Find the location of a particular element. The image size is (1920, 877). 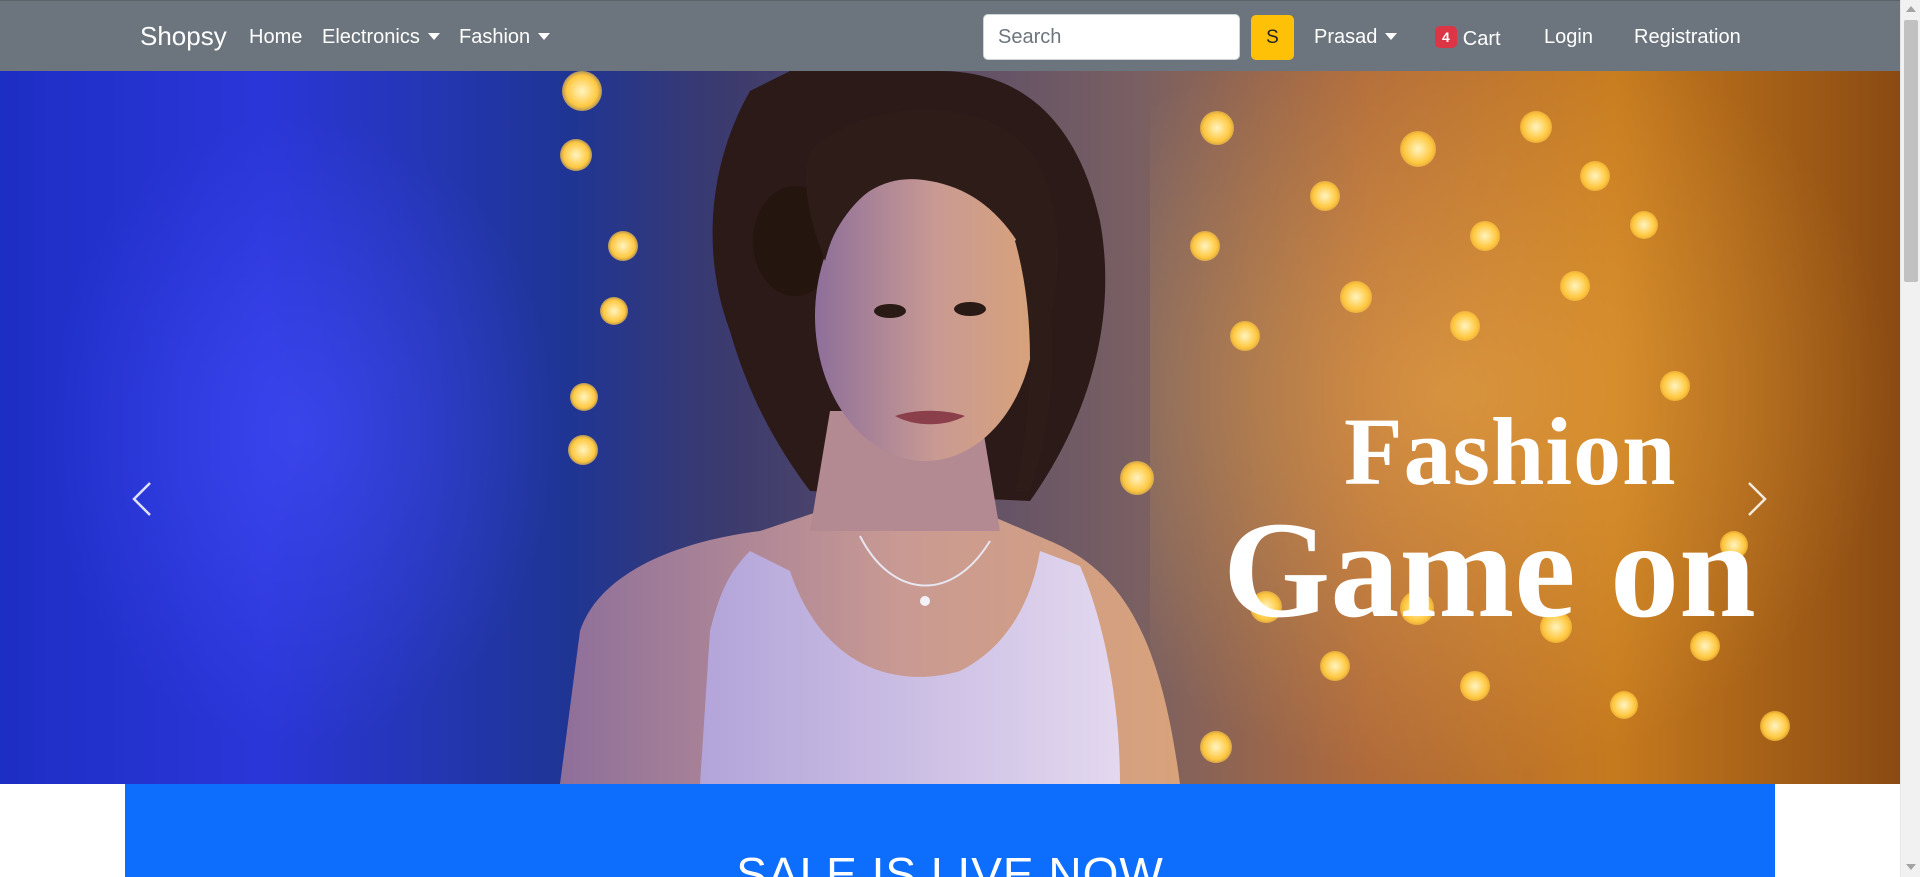

search-button: S is located at coordinates (1272, 37).